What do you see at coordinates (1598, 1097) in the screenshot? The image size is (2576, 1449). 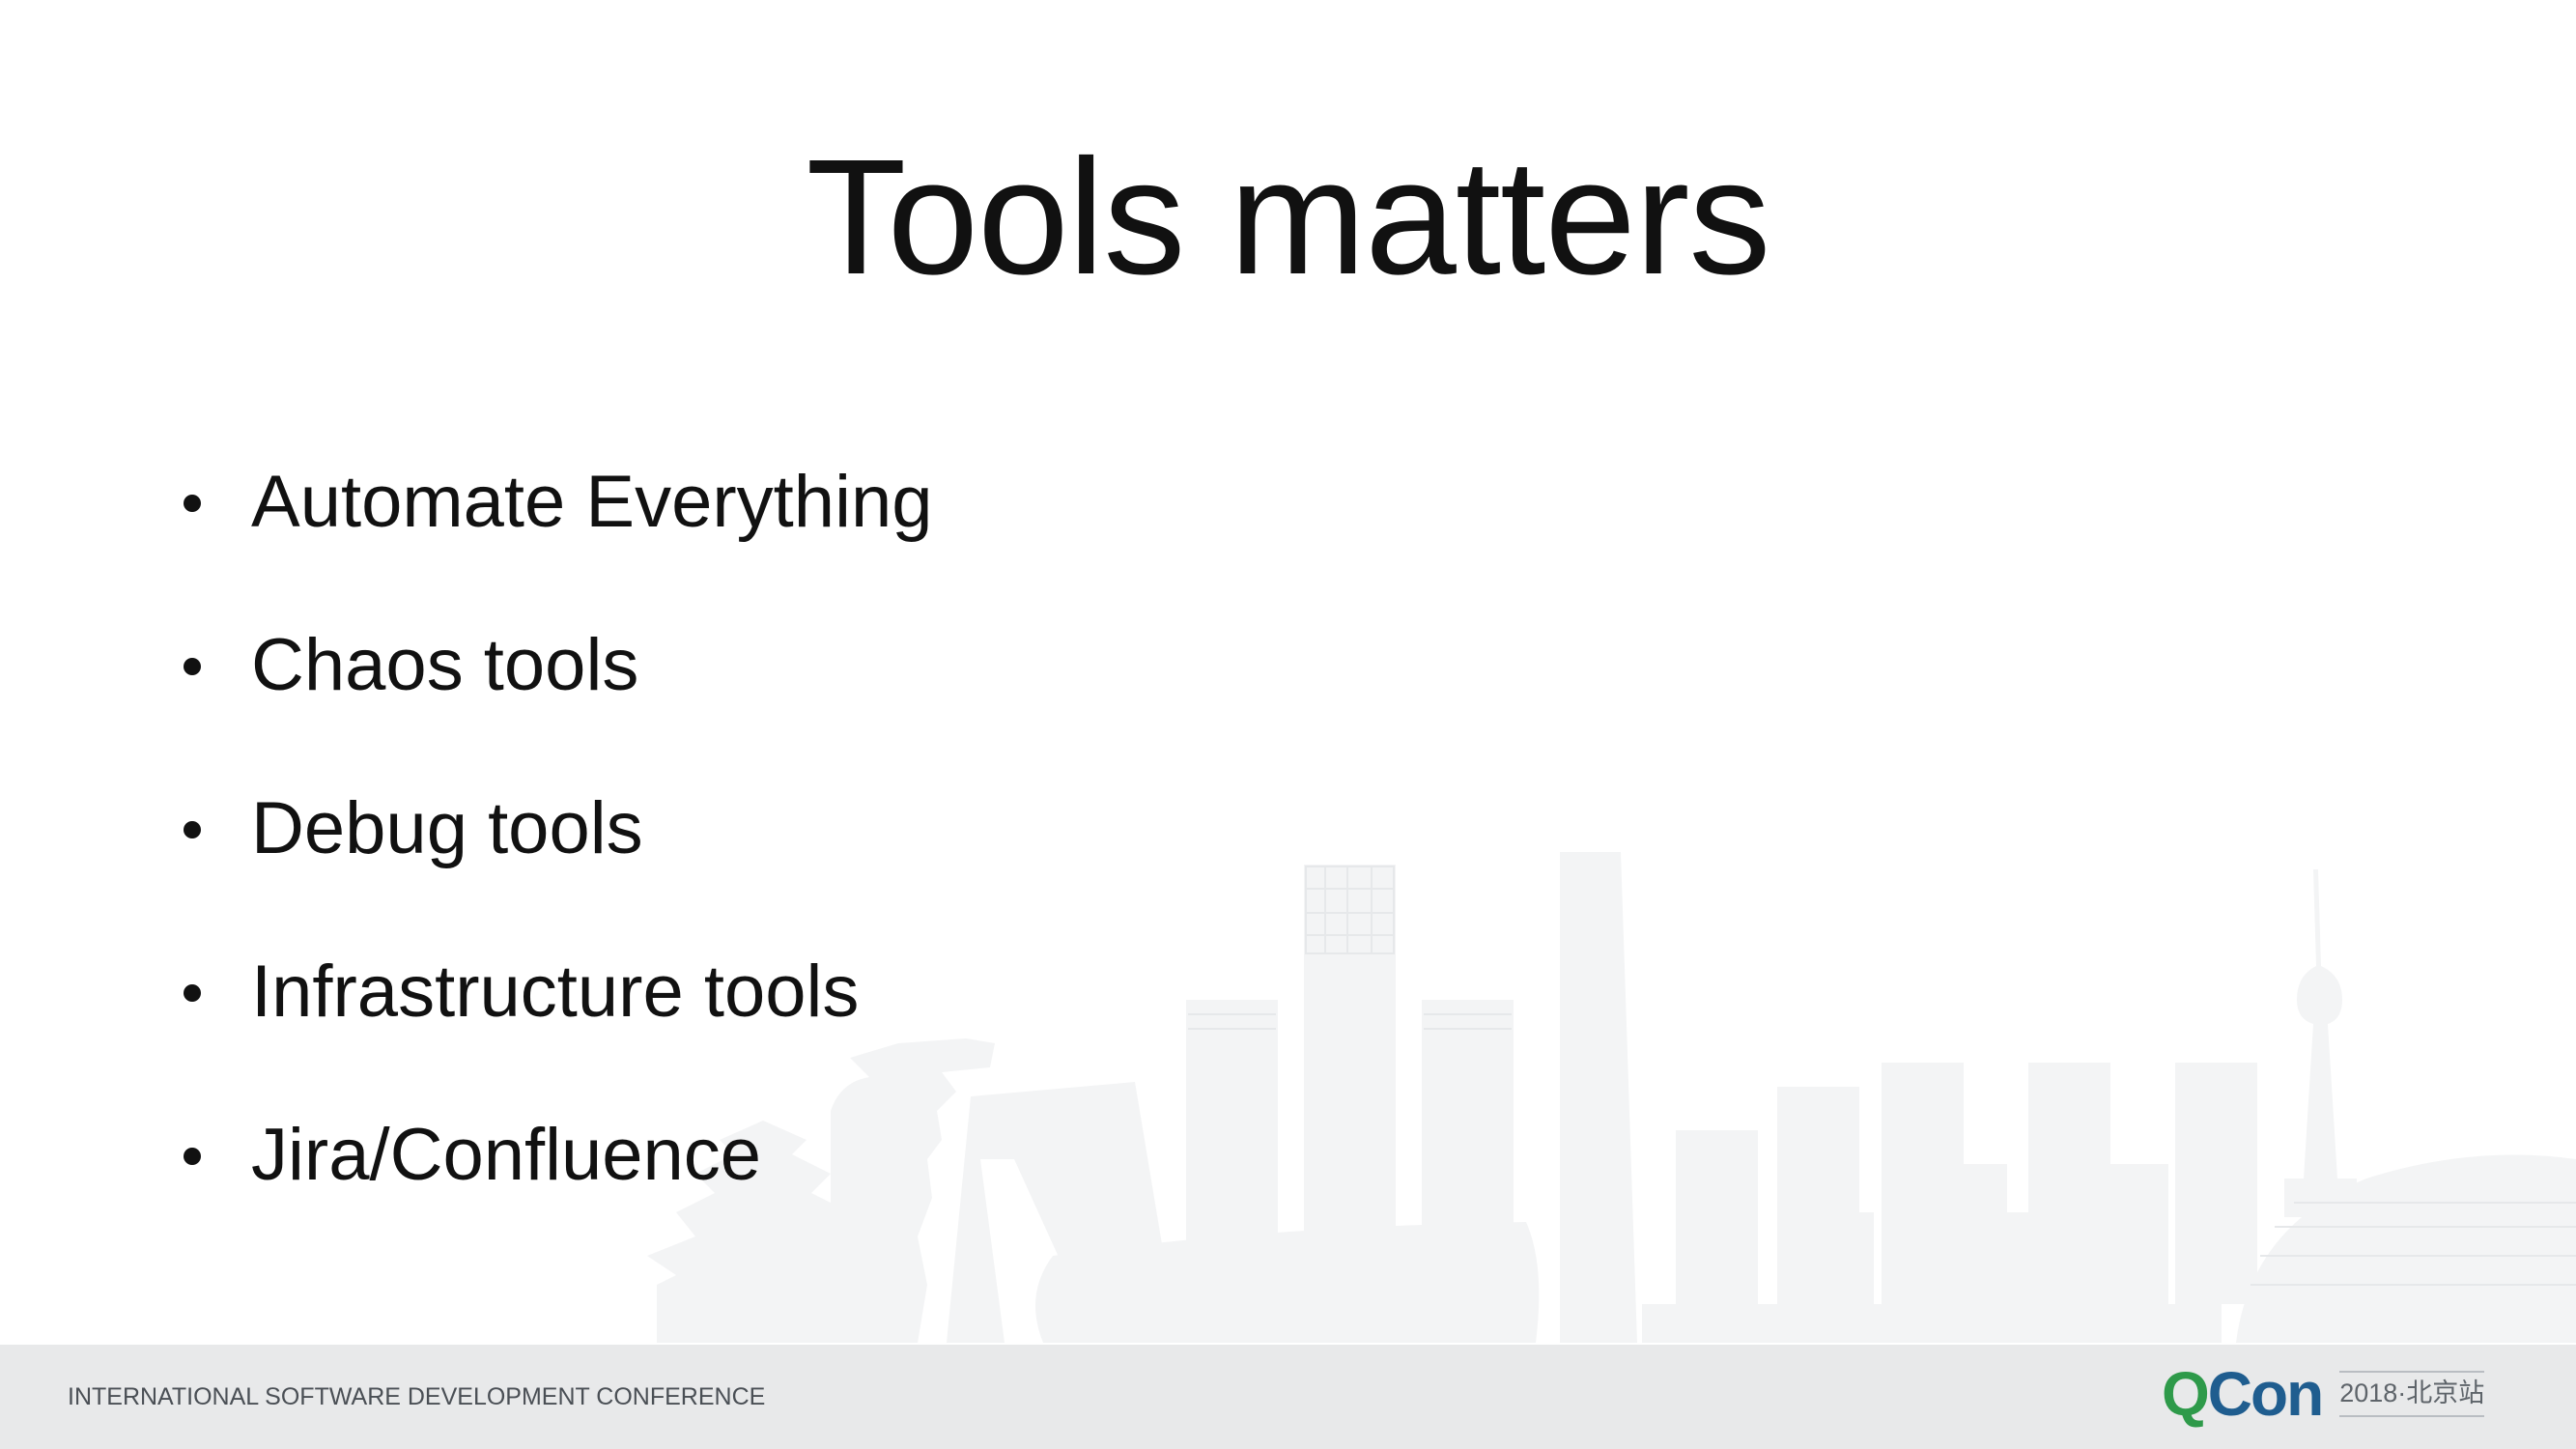 I see `tall-tower-shape` at bounding box center [1598, 1097].